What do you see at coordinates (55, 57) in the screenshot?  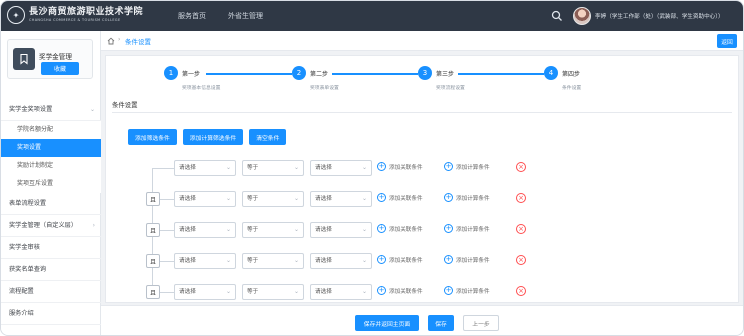 I see `app-card-title: 奖学金管理` at bounding box center [55, 57].